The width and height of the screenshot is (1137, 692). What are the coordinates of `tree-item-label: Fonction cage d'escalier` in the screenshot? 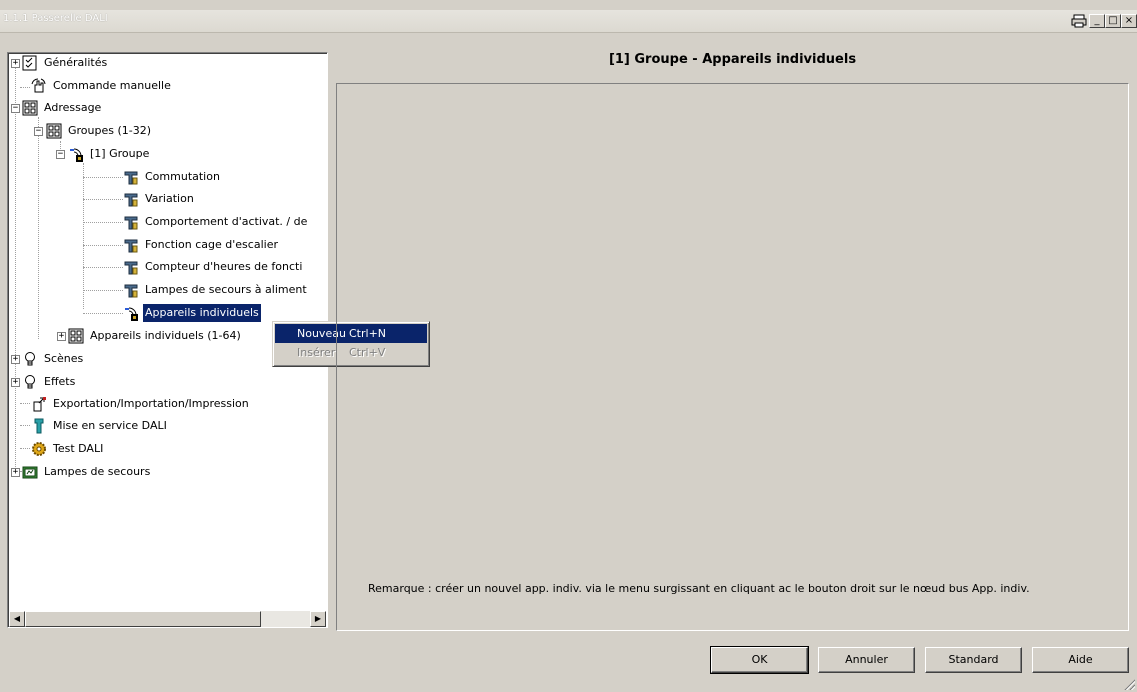 It's located at (211, 244).